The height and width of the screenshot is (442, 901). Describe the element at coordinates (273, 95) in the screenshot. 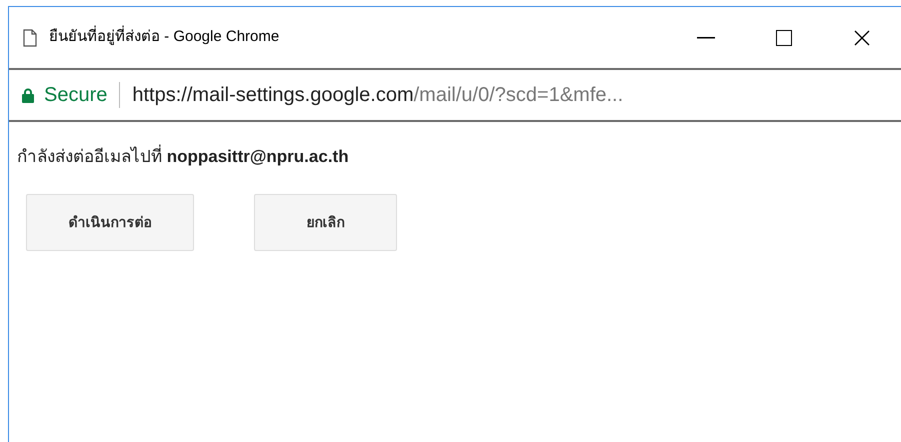

I see `url-host: https://mail-settings.google.com` at that location.